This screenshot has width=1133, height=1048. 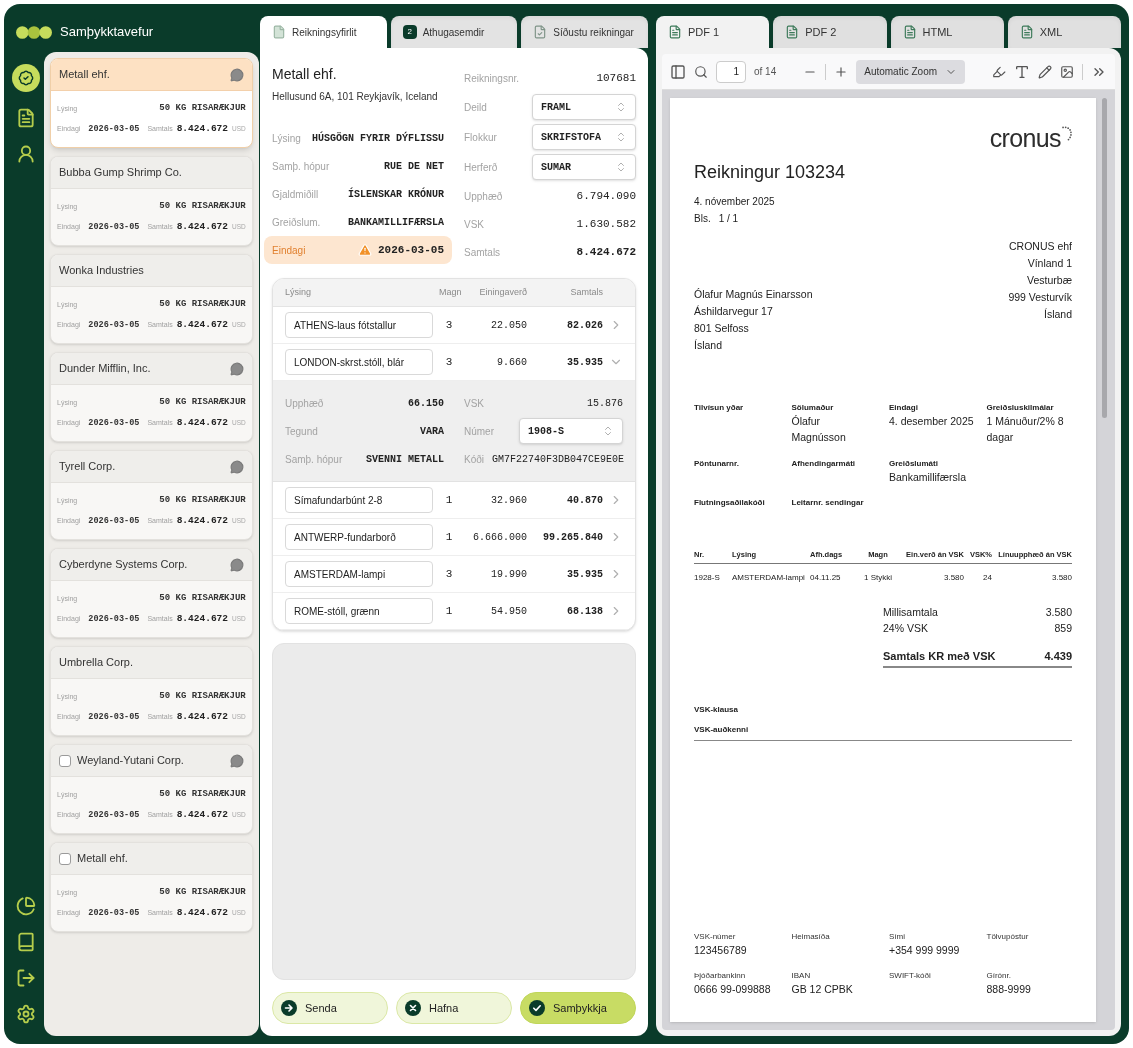 I want to click on highlighter-icon, so click(x=999, y=71).